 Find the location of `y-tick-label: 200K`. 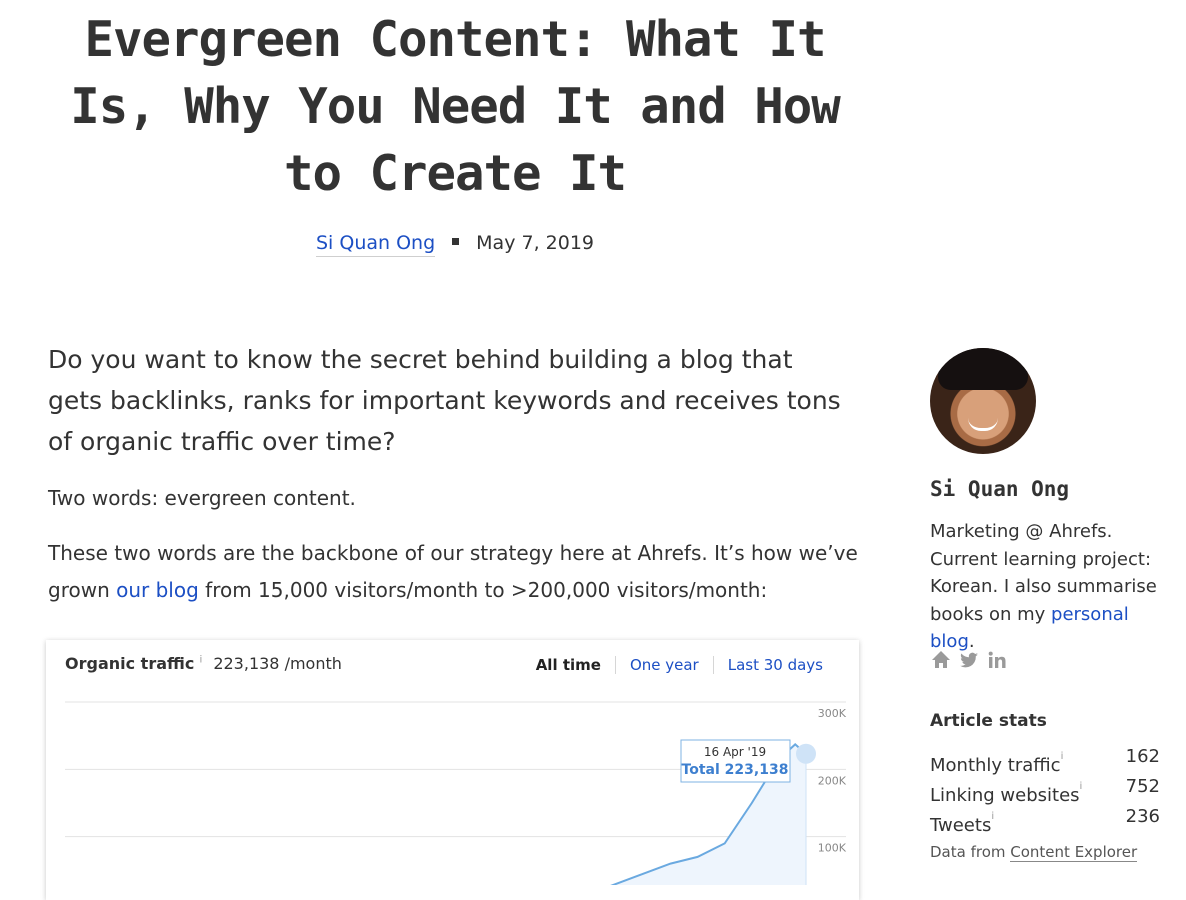

y-tick-label: 200K is located at coordinates (832, 780).